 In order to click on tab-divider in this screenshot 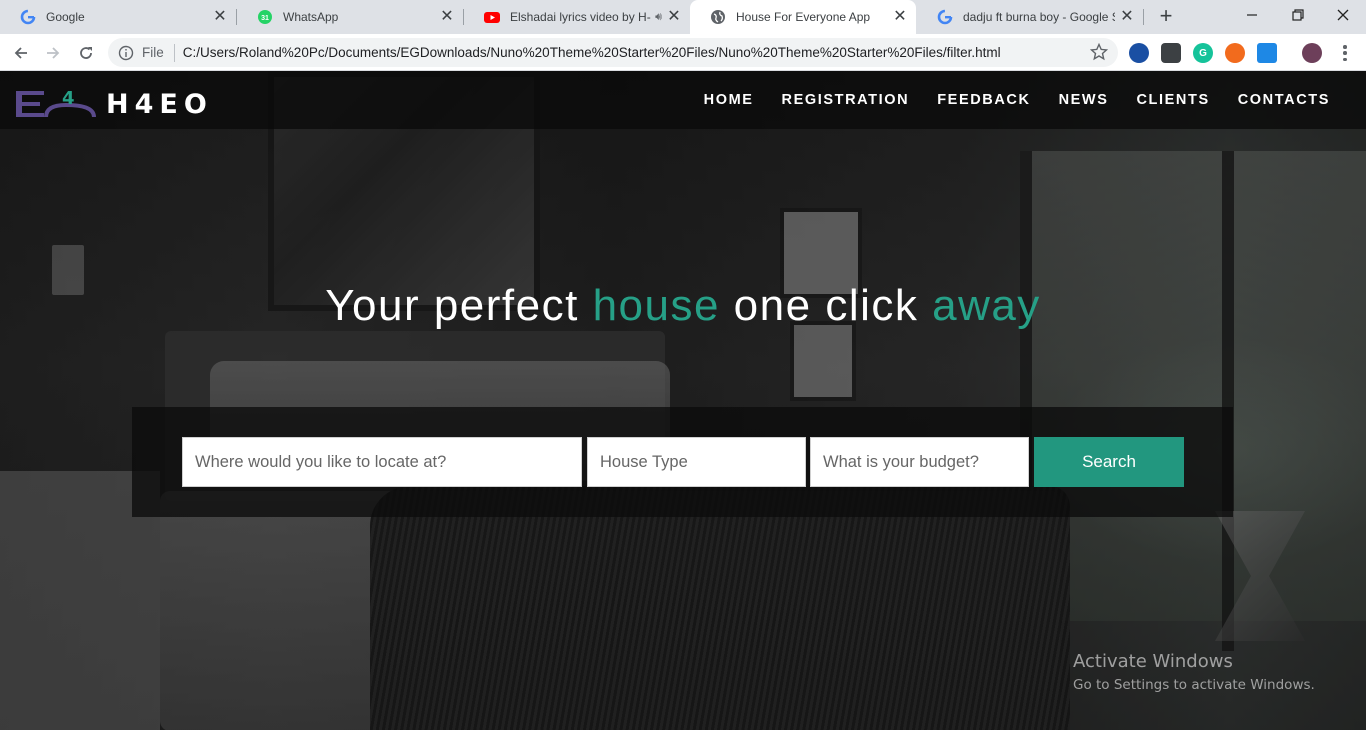, I will do `click(1143, 17)`.